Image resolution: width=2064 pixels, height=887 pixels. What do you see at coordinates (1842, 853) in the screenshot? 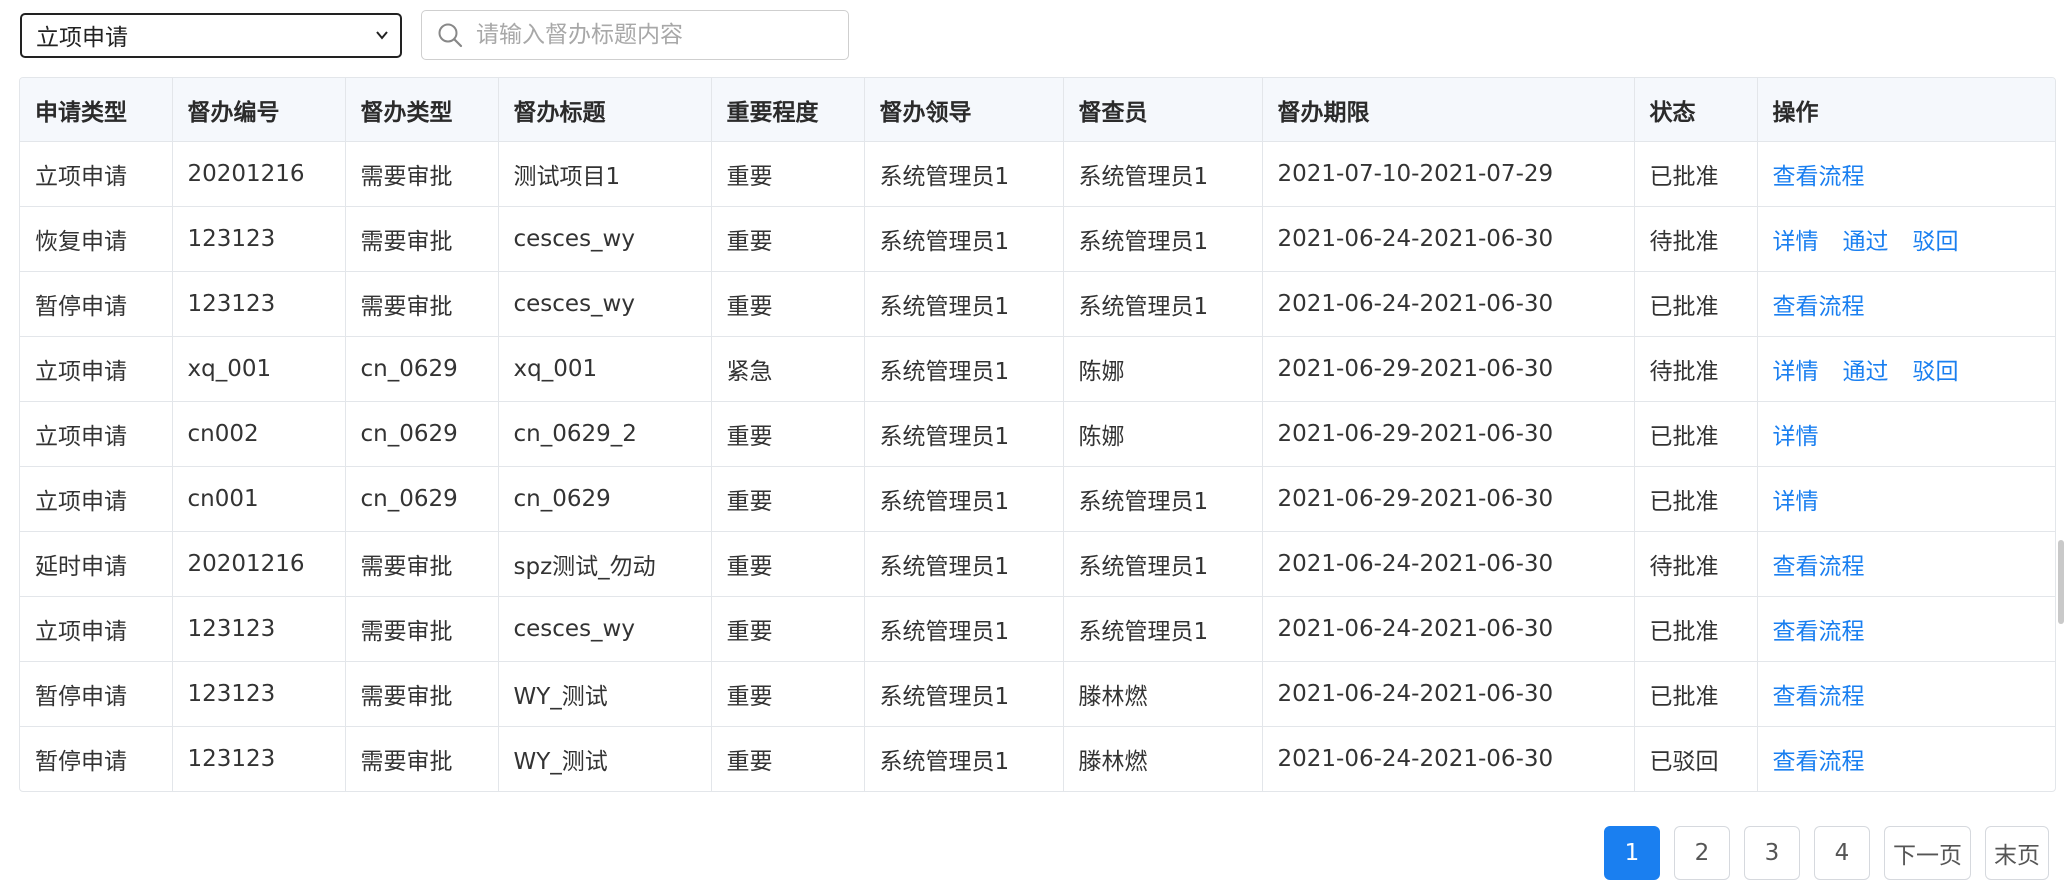
I see `page-button-4: 4` at bounding box center [1842, 853].